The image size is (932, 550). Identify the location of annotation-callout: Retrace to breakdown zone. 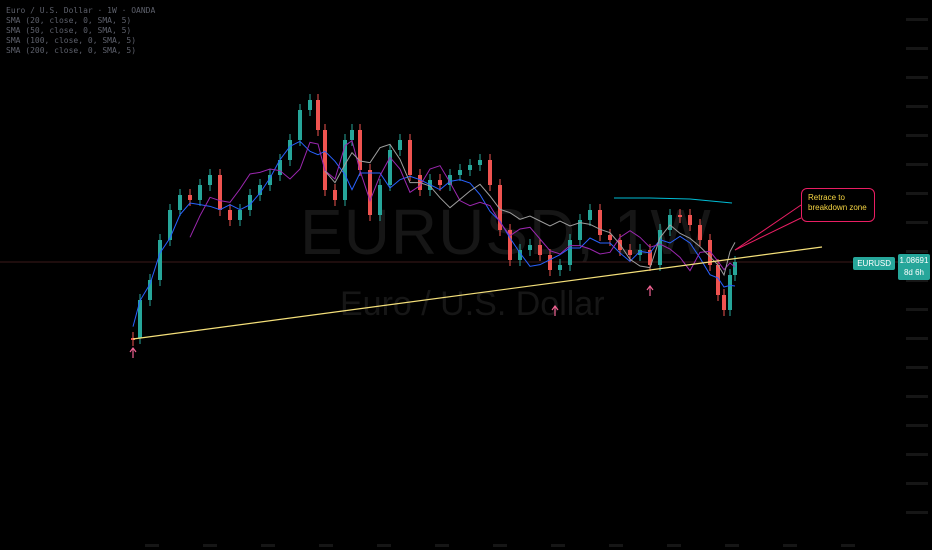
(838, 205).